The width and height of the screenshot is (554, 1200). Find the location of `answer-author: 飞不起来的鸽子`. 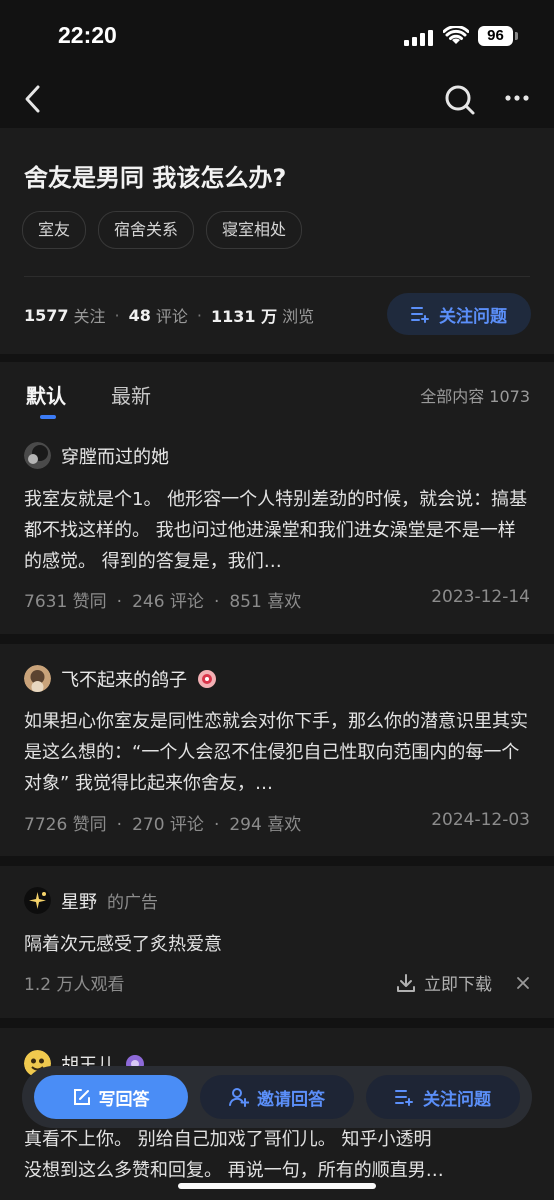

answer-author: 飞不起来的鸽子 is located at coordinates (120, 678).